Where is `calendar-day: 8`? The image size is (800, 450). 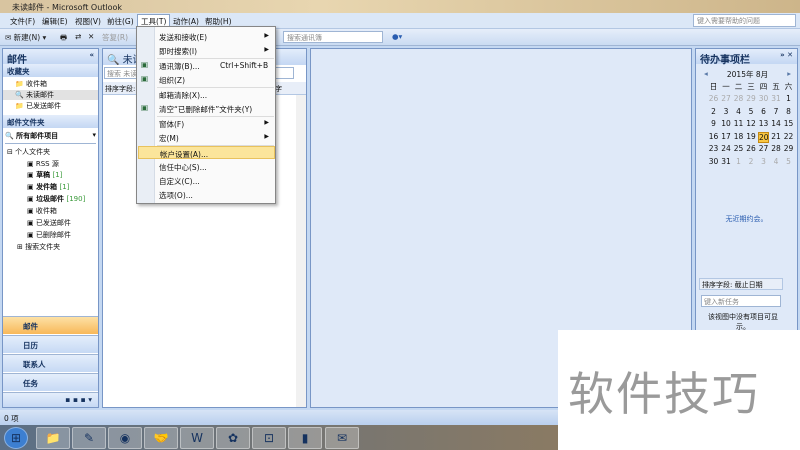
calendar-day: 8 is located at coordinates (788, 111).